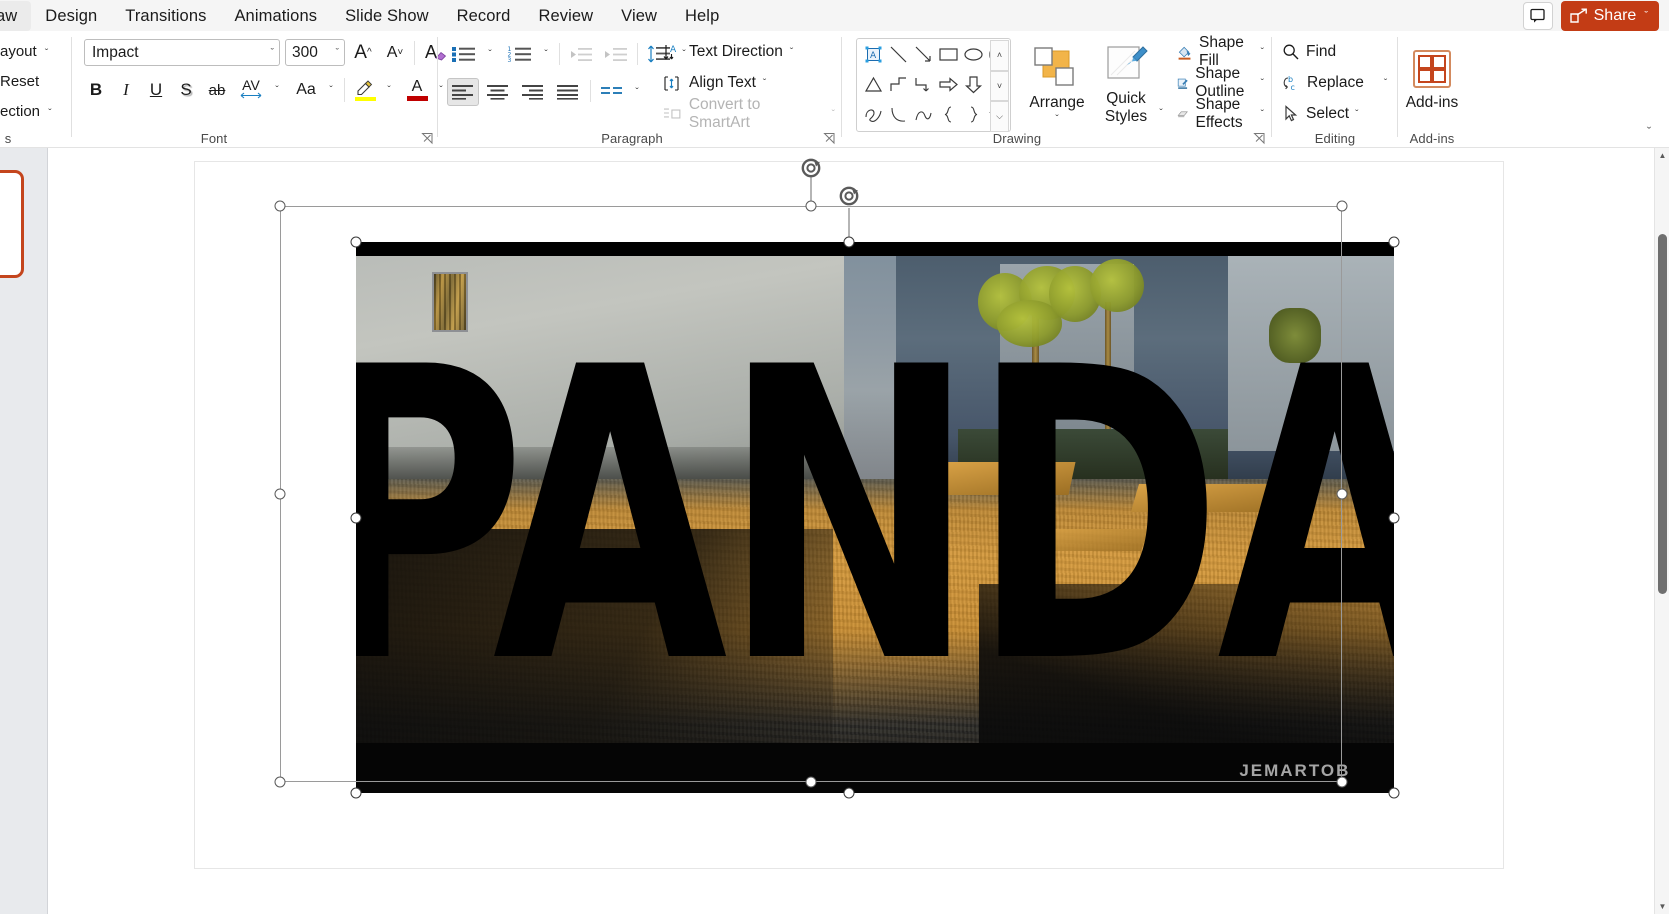 Image resolution: width=1669 pixels, height=914 pixels. What do you see at coordinates (999, 117) in the screenshot?
I see `gallery-more-button: ⌵` at bounding box center [999, 117].